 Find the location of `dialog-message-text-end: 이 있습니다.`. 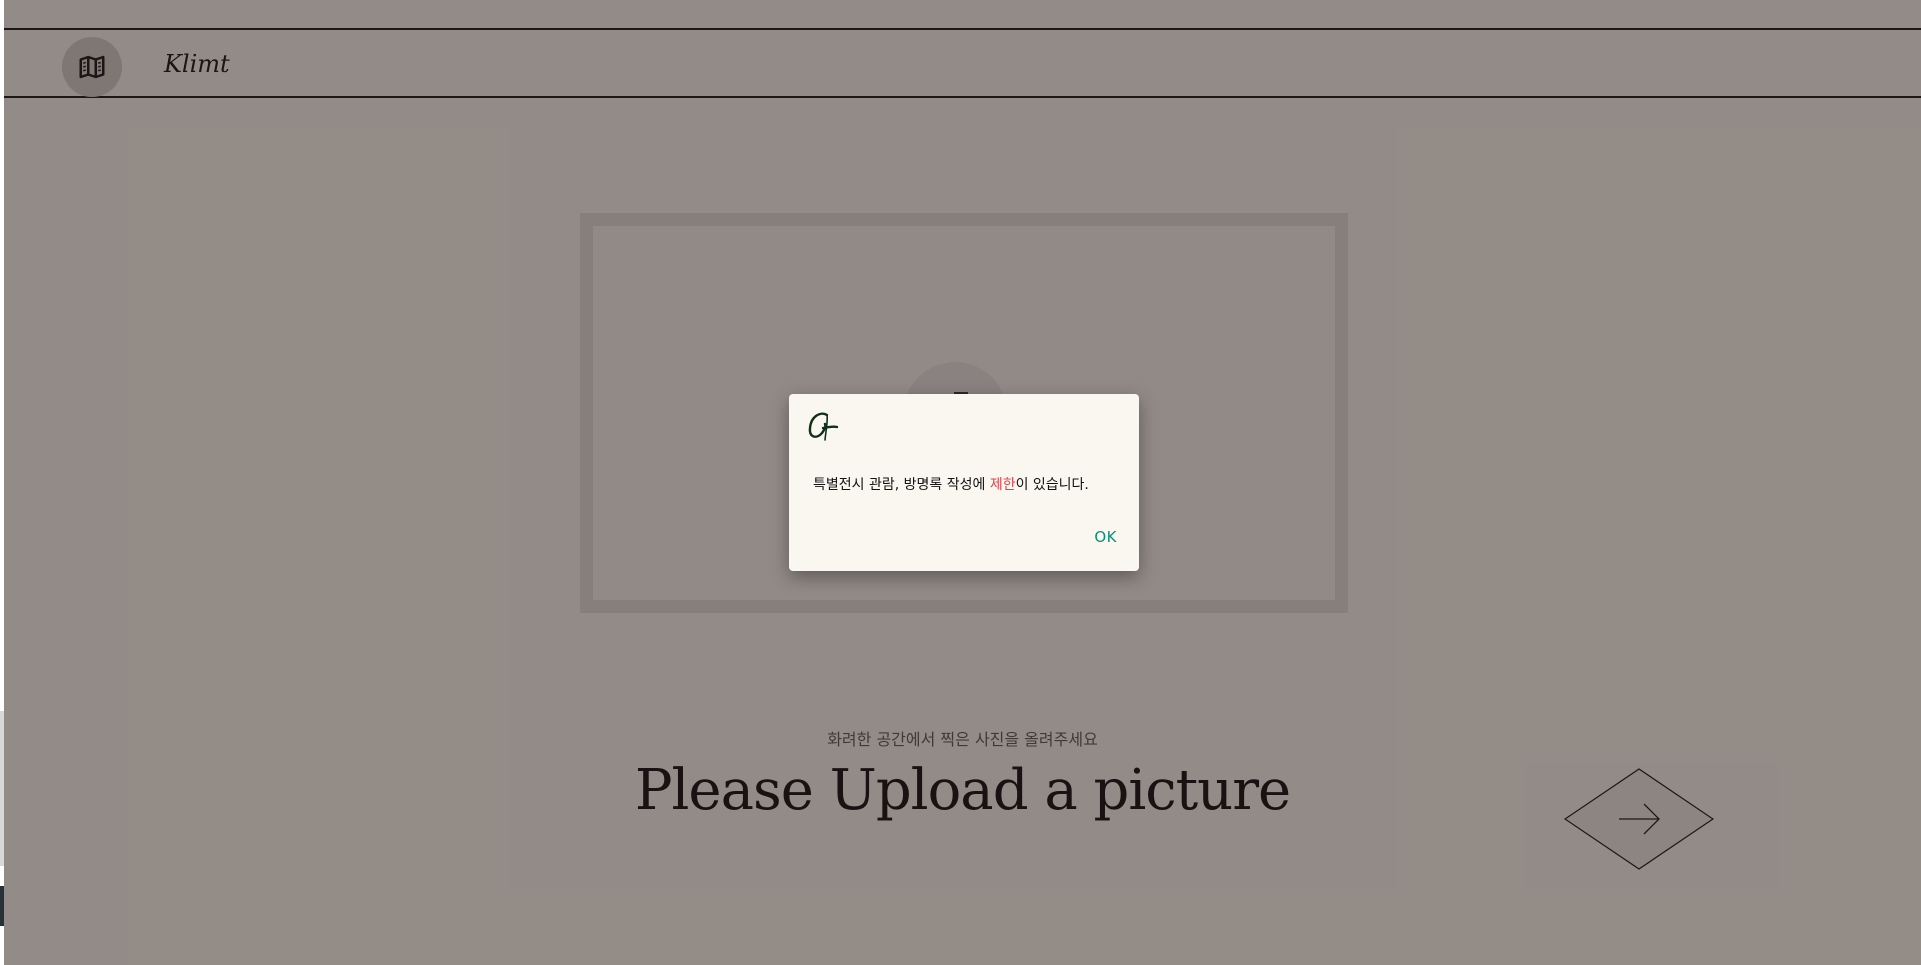

dialog-message-text-end: 이 있습니다. is located at coordinates (1052, 485).